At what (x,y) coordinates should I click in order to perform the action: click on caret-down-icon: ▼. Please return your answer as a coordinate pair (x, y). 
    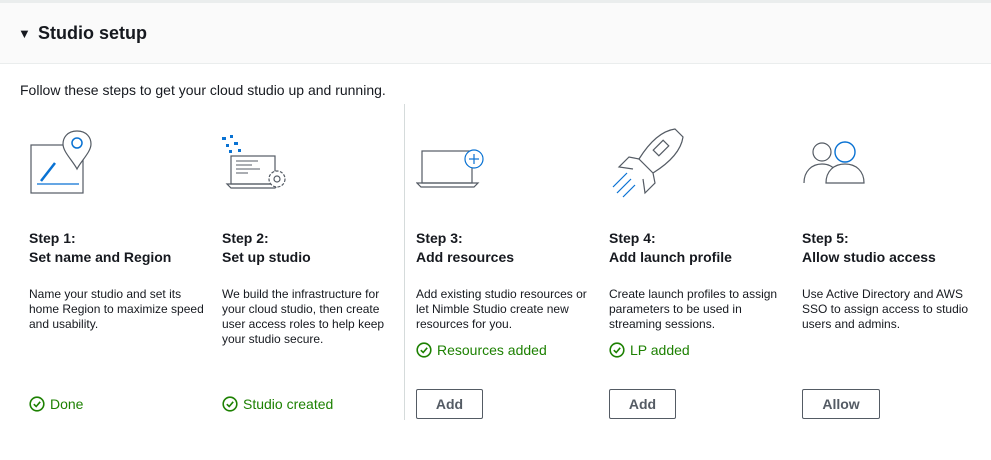
    Looking at the image, I should click on (28, 33).